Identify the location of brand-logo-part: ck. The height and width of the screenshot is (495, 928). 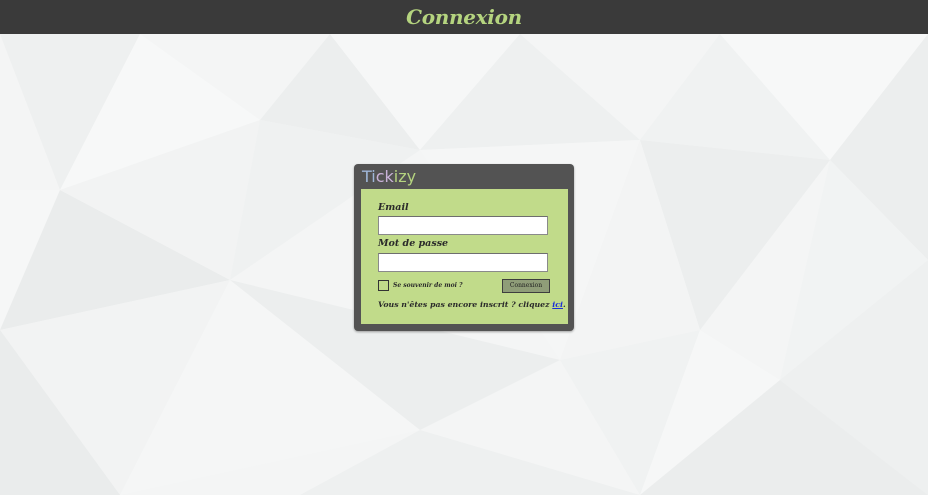
(384, 176).